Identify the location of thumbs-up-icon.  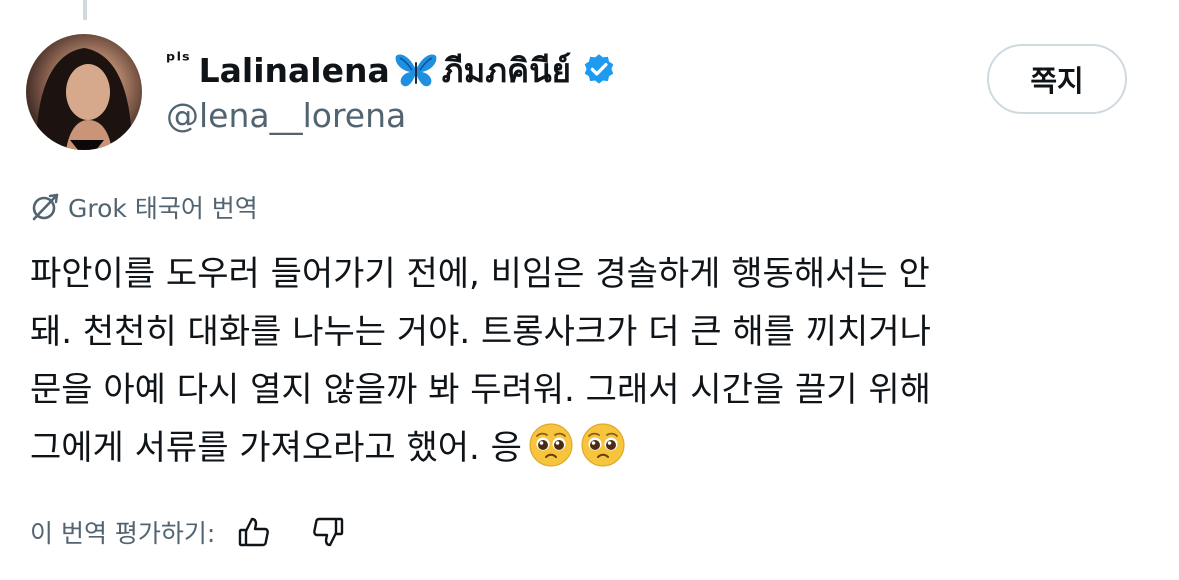
(254, 532).